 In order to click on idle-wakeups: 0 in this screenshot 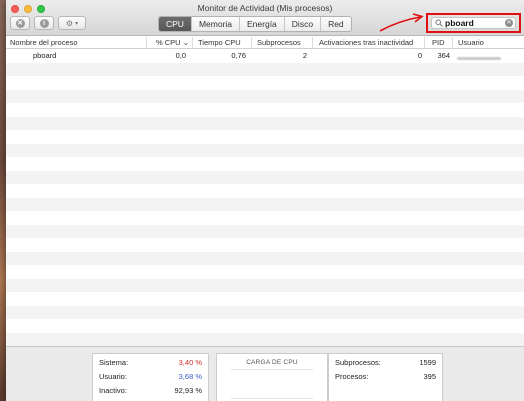, I will do `click(419, 55)`.